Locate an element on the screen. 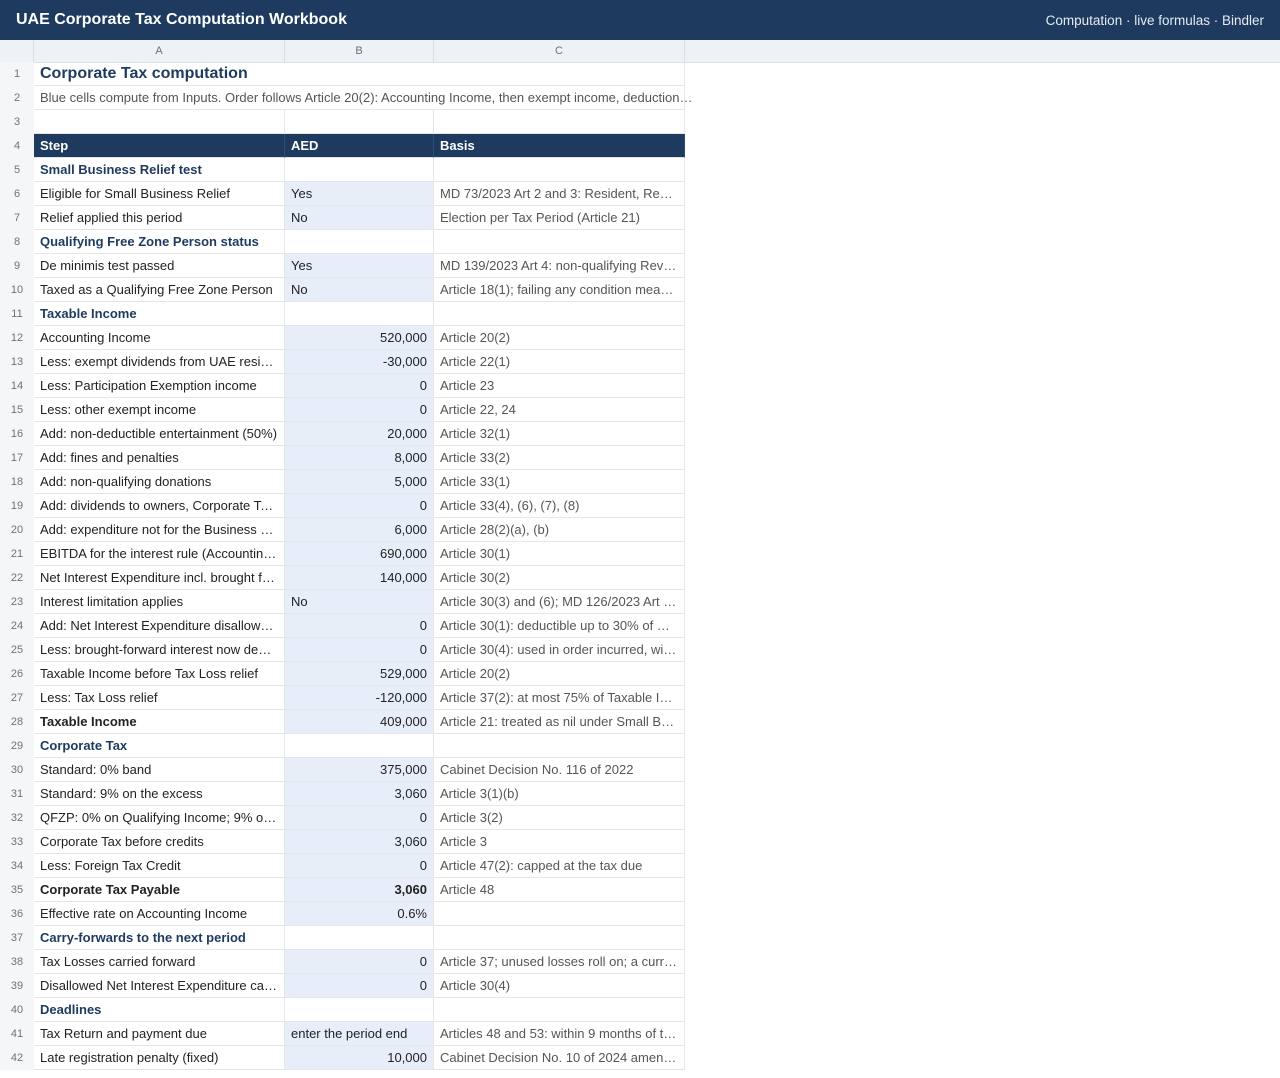  step-cell: Taxable Income before Tax Loss relief is located at coordinates (159, 674).